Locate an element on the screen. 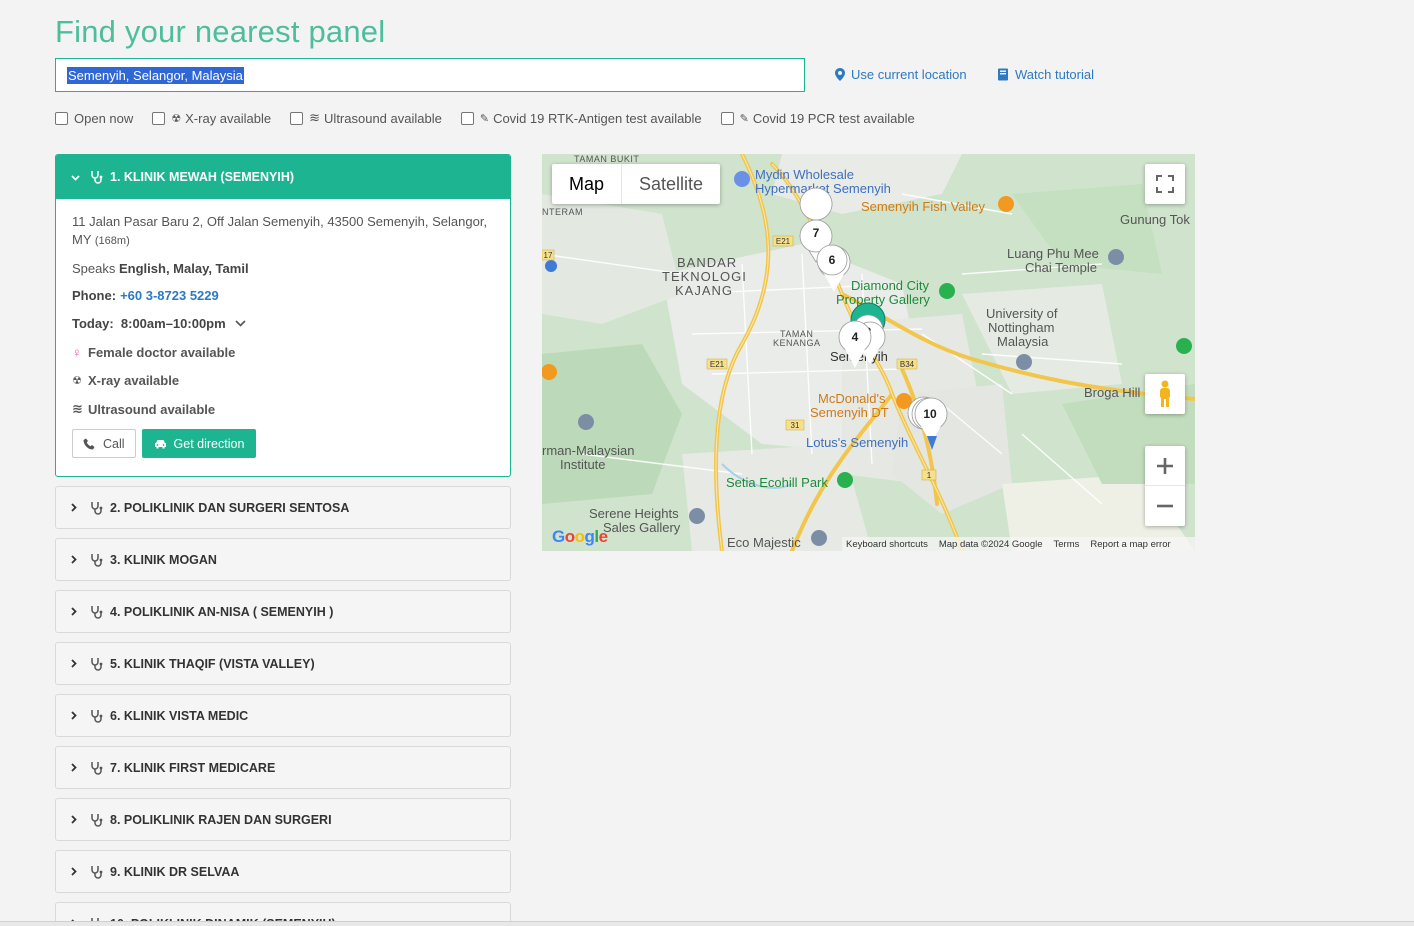 The height and width of the screenshot is (926, 1414). zoom-out-button is located at coordinates (1165, 506).